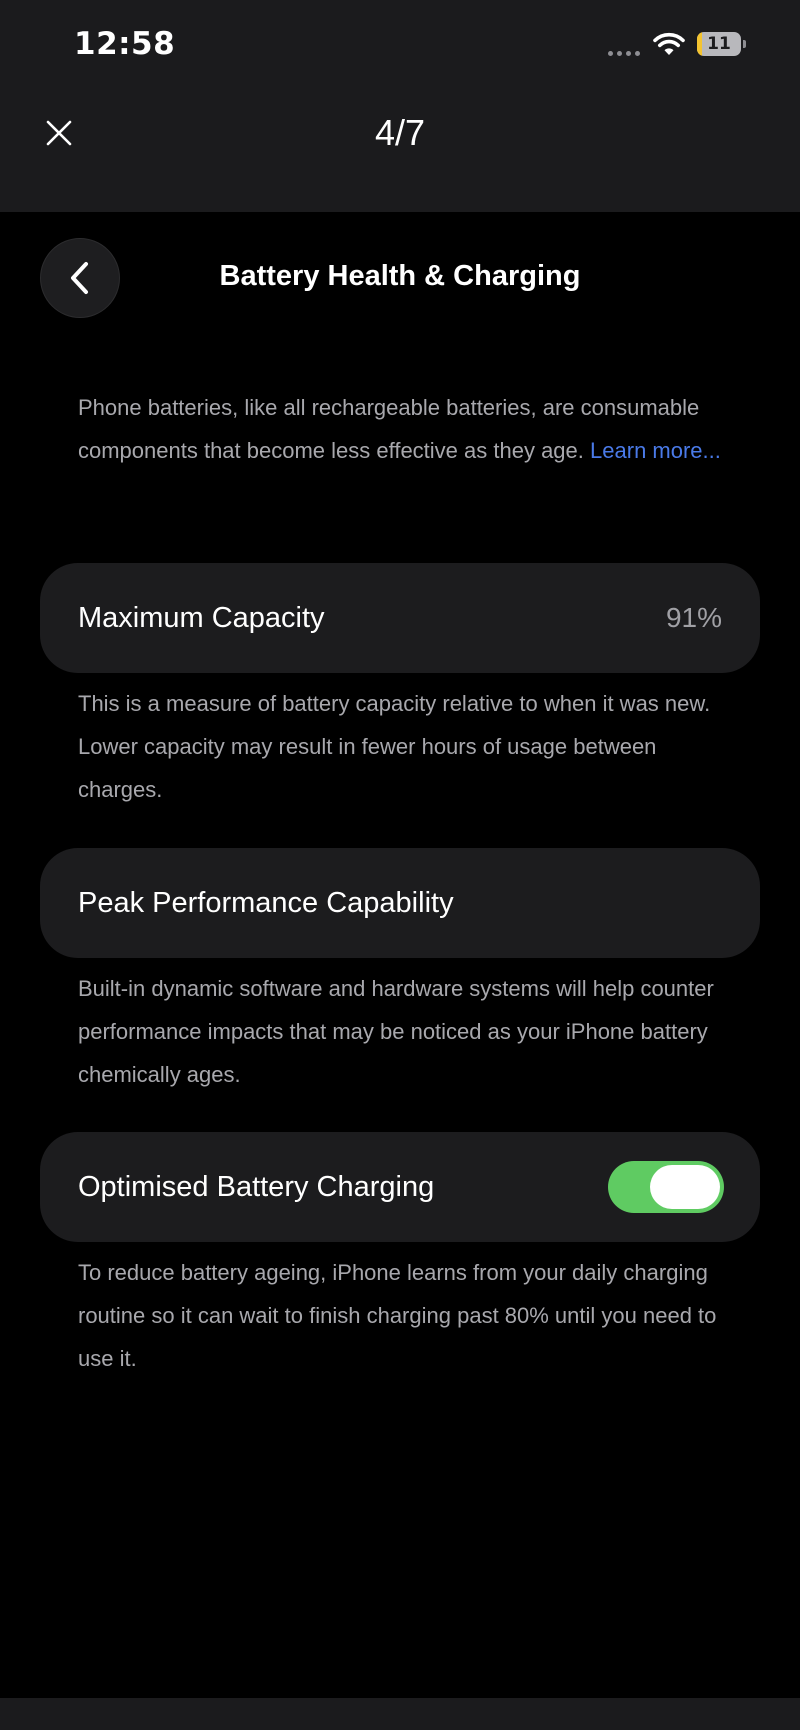 The height and width of the screenshot is (1730, 800). Describe the element at coordinates (400, 618) in the screenshot. I see `maximum-capacity-row: Maximum Capacity 91%` at that location.